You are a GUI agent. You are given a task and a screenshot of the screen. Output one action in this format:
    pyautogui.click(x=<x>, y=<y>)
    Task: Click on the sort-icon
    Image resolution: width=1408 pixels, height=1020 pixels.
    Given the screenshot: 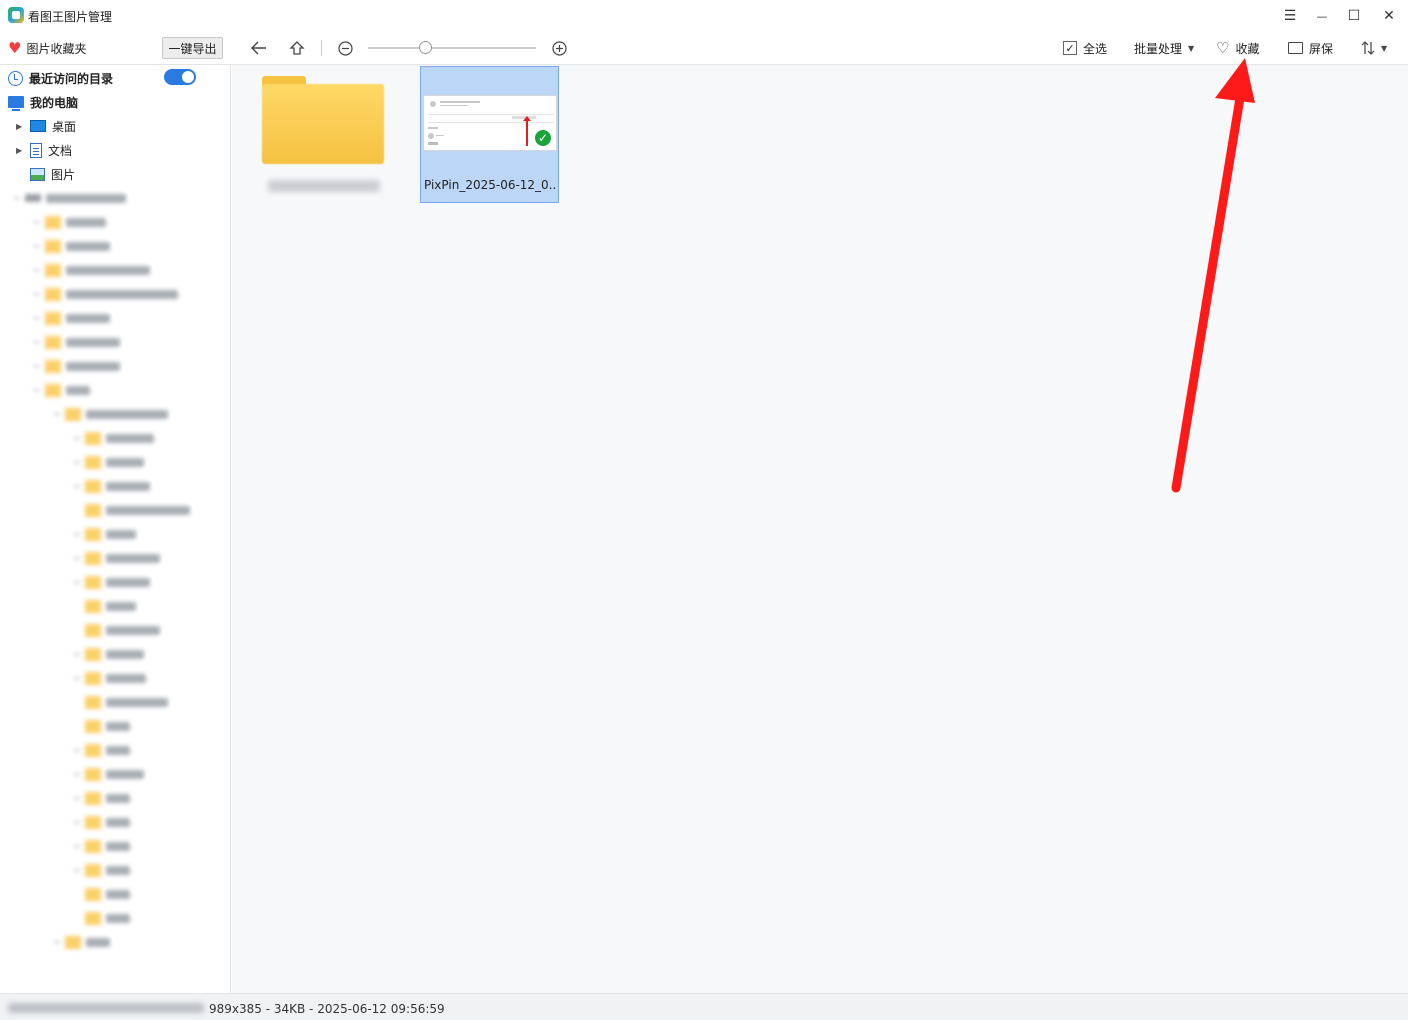 What is the action you would take?
    pyautogui.click(x=1368, y=48)
    